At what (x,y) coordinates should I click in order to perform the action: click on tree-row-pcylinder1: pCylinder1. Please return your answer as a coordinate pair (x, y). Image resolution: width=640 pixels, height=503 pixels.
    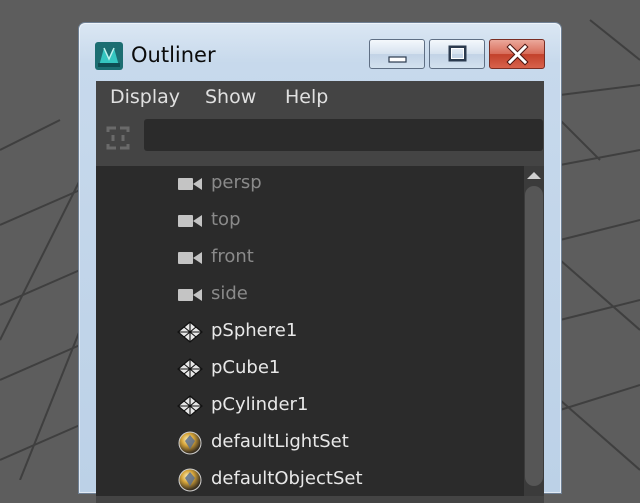
    Looking at the image, I should click on (310, 406).